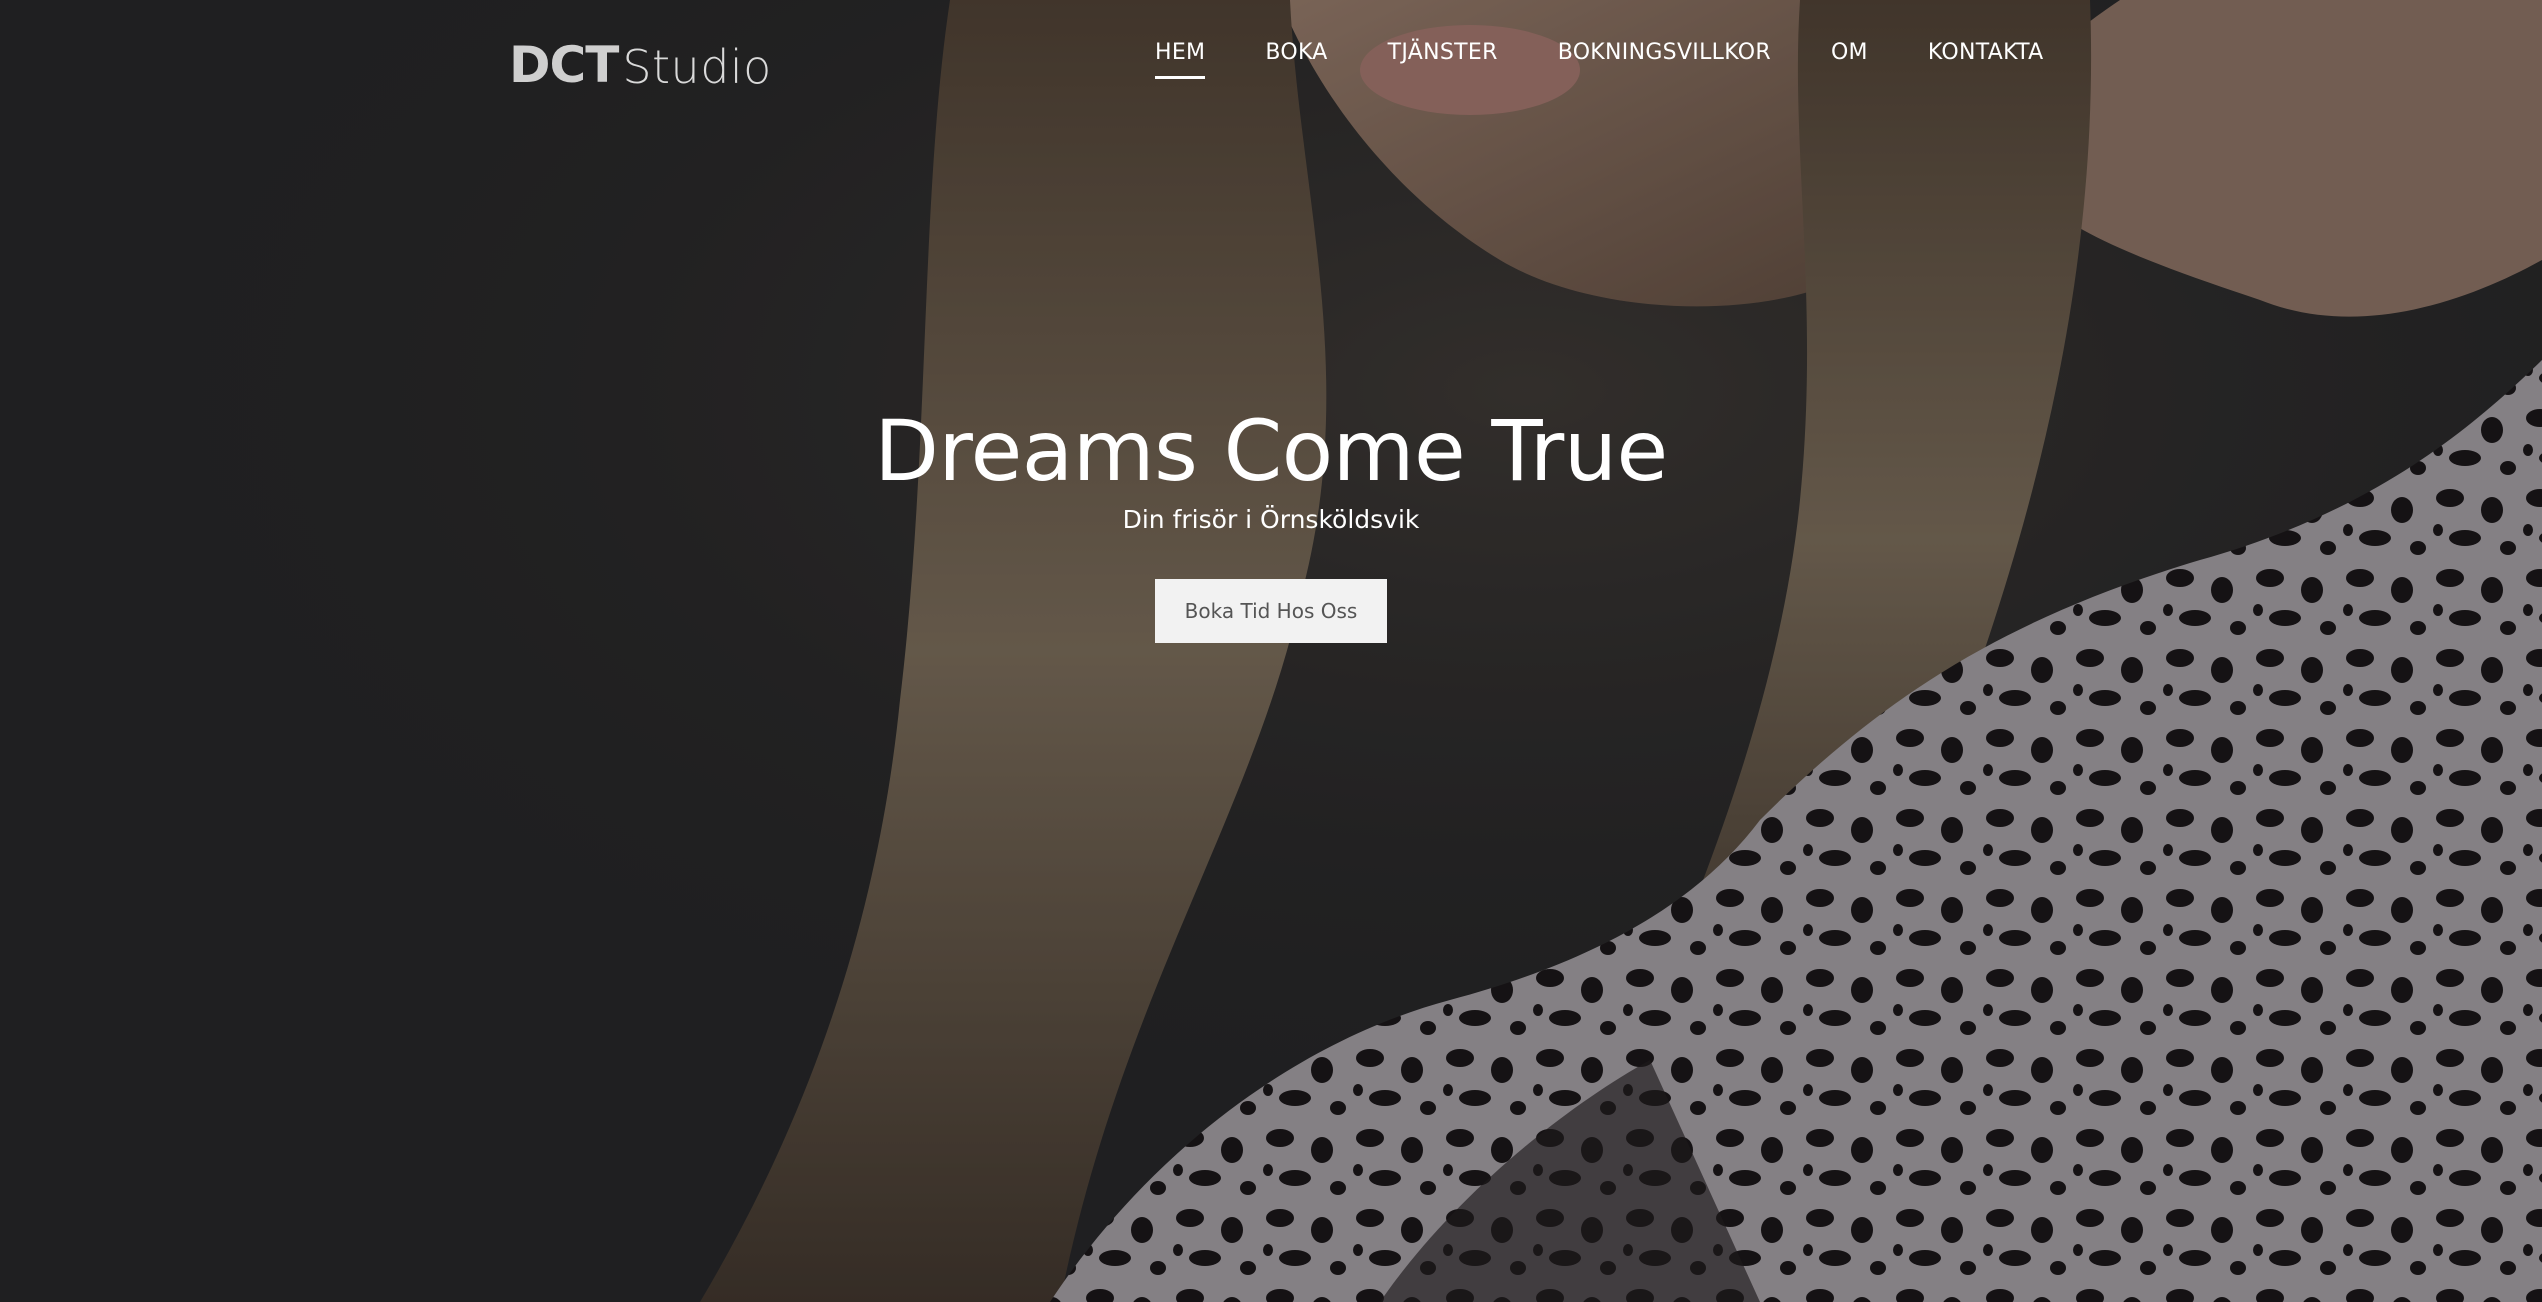 The height and width of the screenshot is (1302, 2542). What do you see at coordinates (1296, 59) in the screenshot?
I see `nav-item-boka: BOKA` at bounding box center [1296, 59].